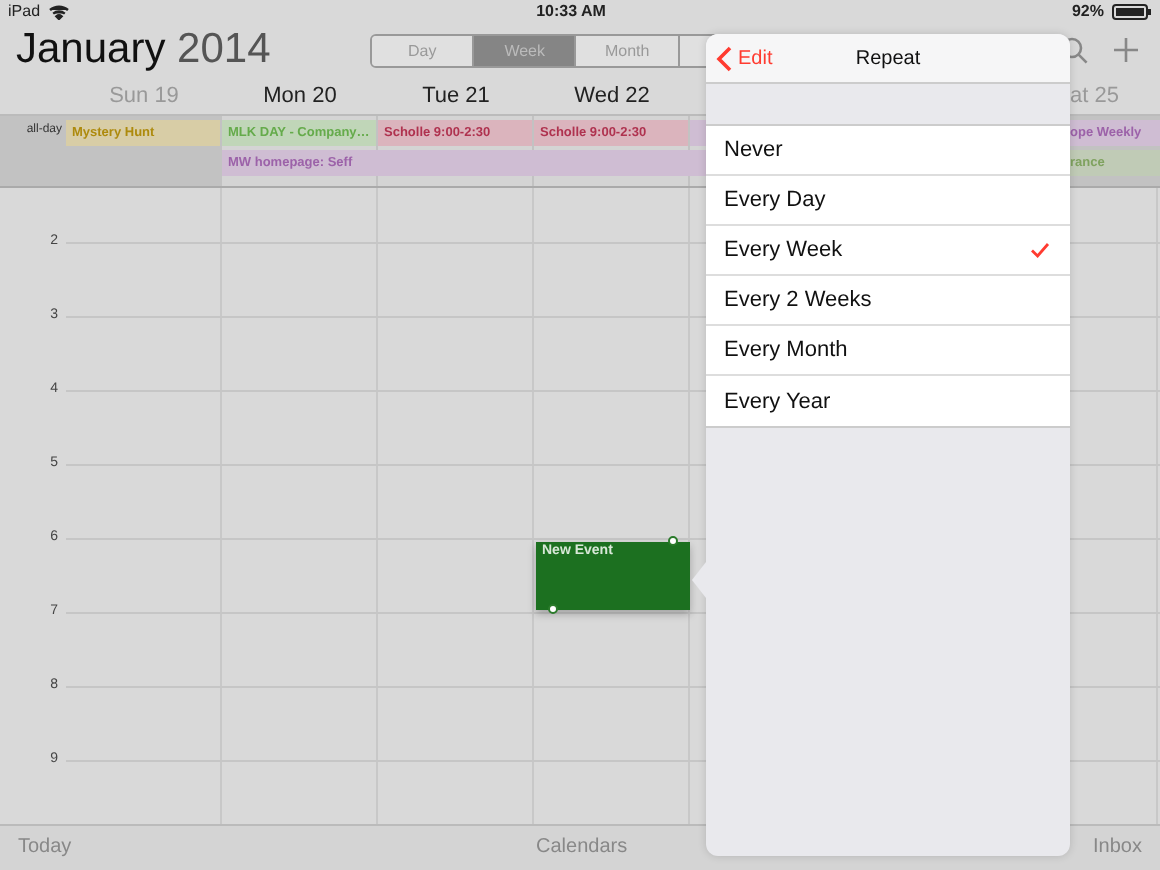 The height and width of the screenshot is (870, 1160). What do you see at coordinates (300, 96) in the screenshot?
I see `day-header: Mon 20` at bounding box center [300, 96].